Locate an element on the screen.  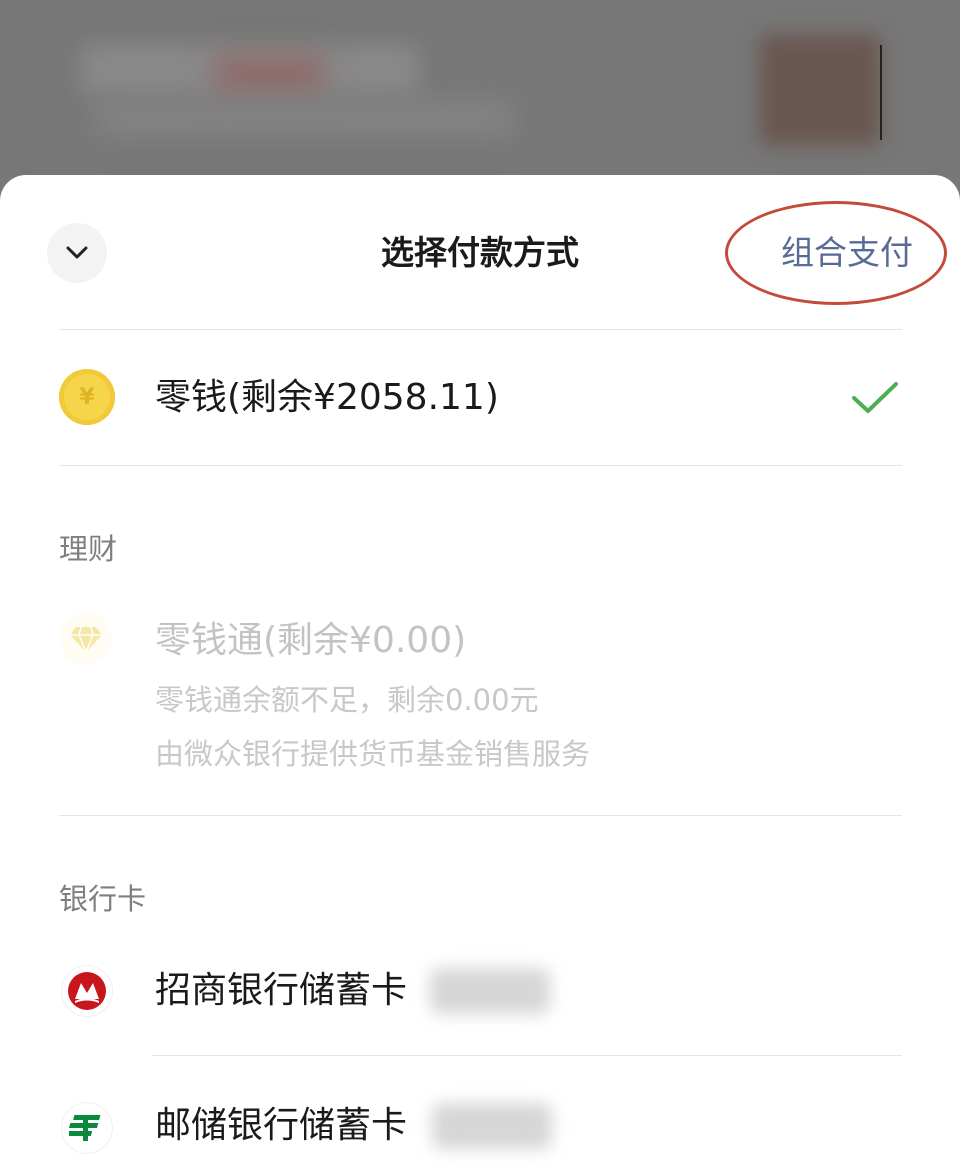
lingqiantong-provider: 由微众银行提供货币基金销售服务 is located at coordinates (373, 754).